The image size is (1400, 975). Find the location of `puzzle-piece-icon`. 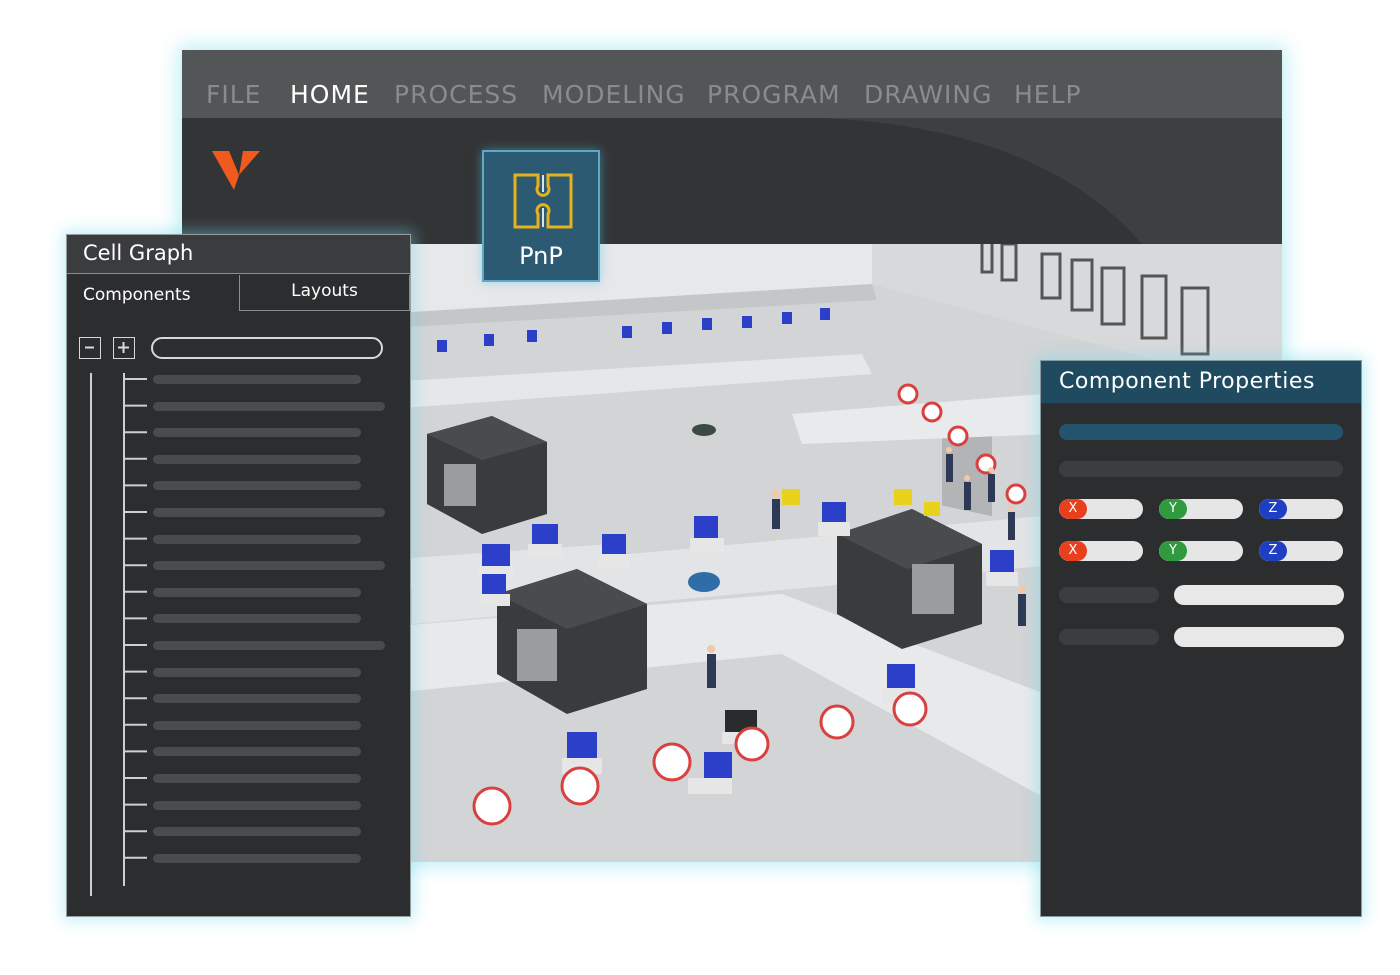

puzzle-piece-icon is located at coordinates (543, 201).